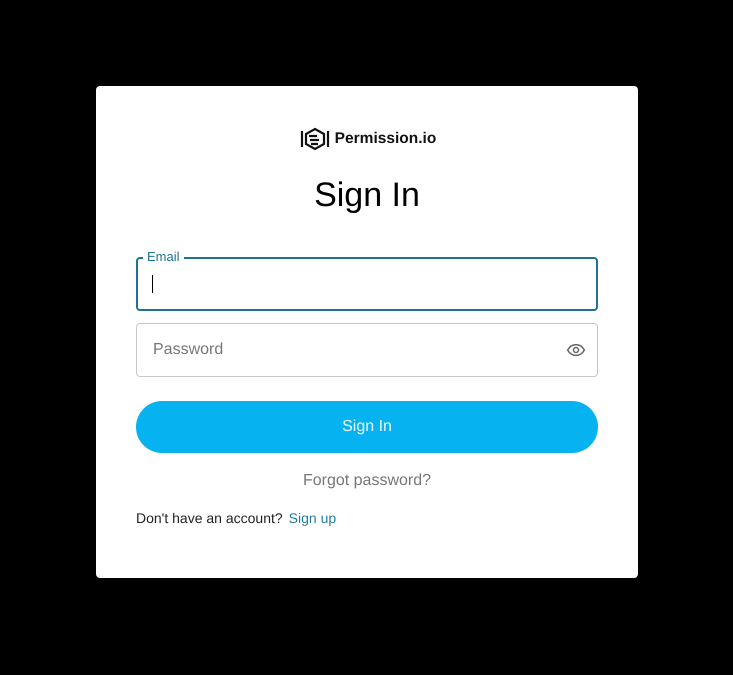 The image size is (733, 675). What do you see at coordinates (367, 481) in the screenshot?
I see `forgot-password-link: Forgot password?` at bounding box center [367, 481].